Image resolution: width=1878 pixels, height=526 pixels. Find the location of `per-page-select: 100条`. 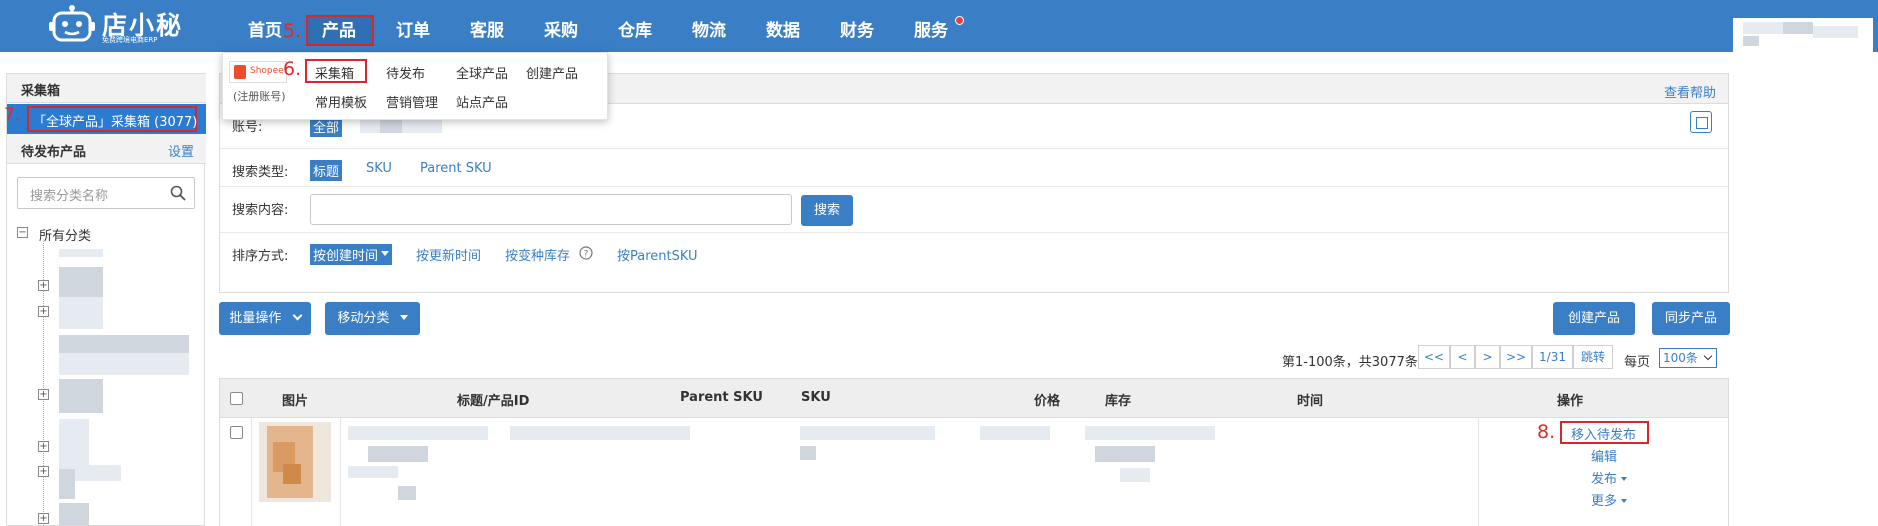

per-page-select: 100条 is located at coordinates (1688, 358).